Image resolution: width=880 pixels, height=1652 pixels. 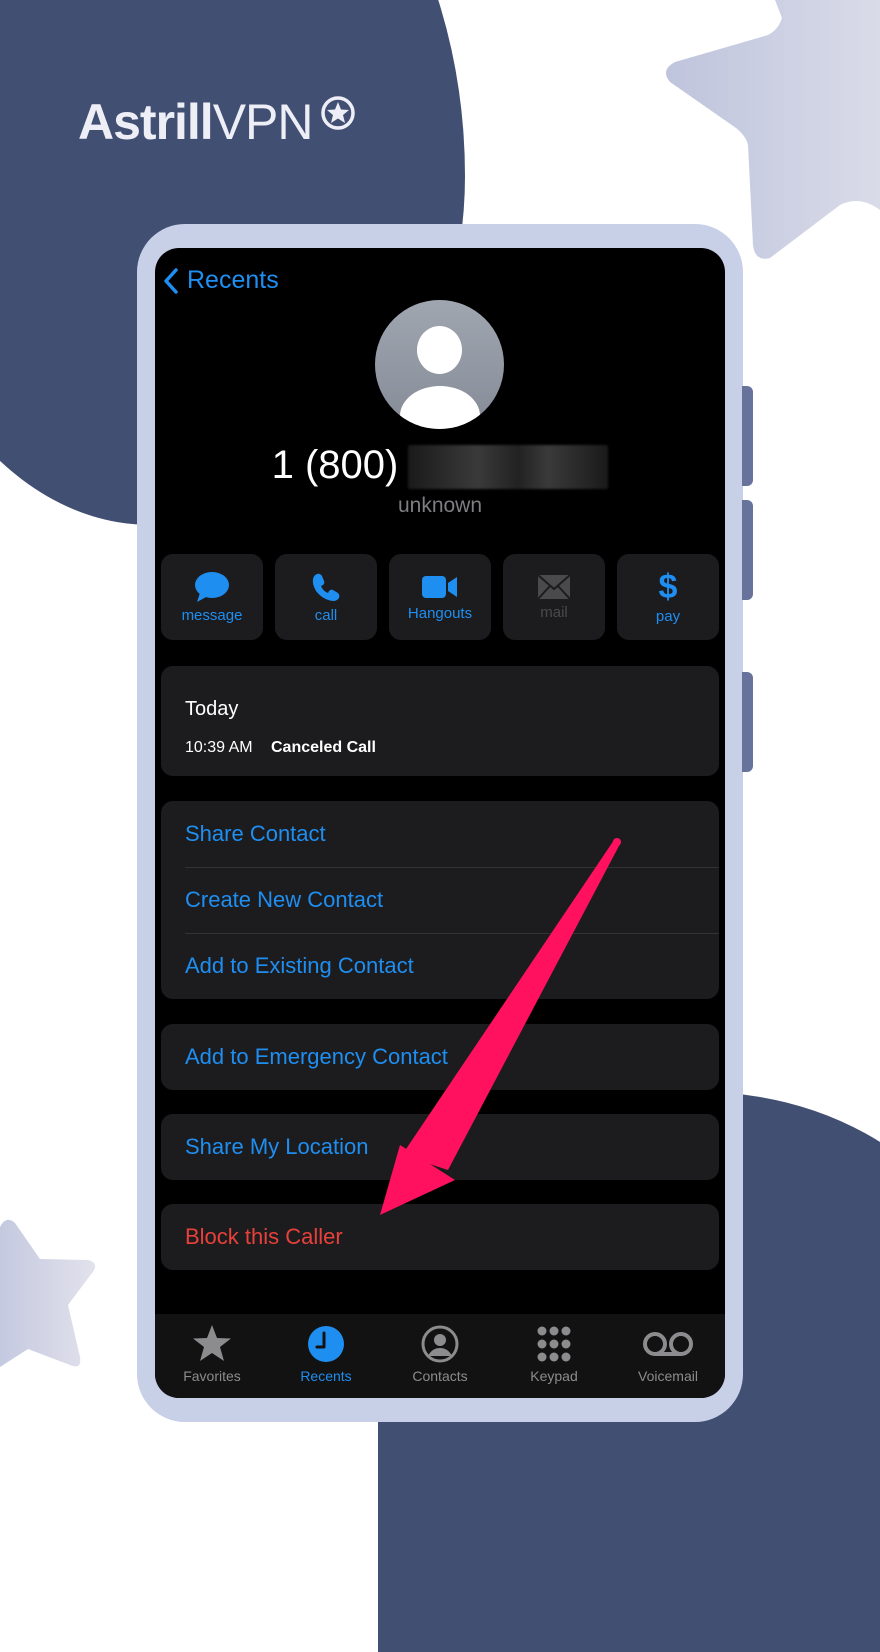 I want to click on add-to-emergency-contact-button: Add to Emergency Contact, so click(x=440, y=1057).